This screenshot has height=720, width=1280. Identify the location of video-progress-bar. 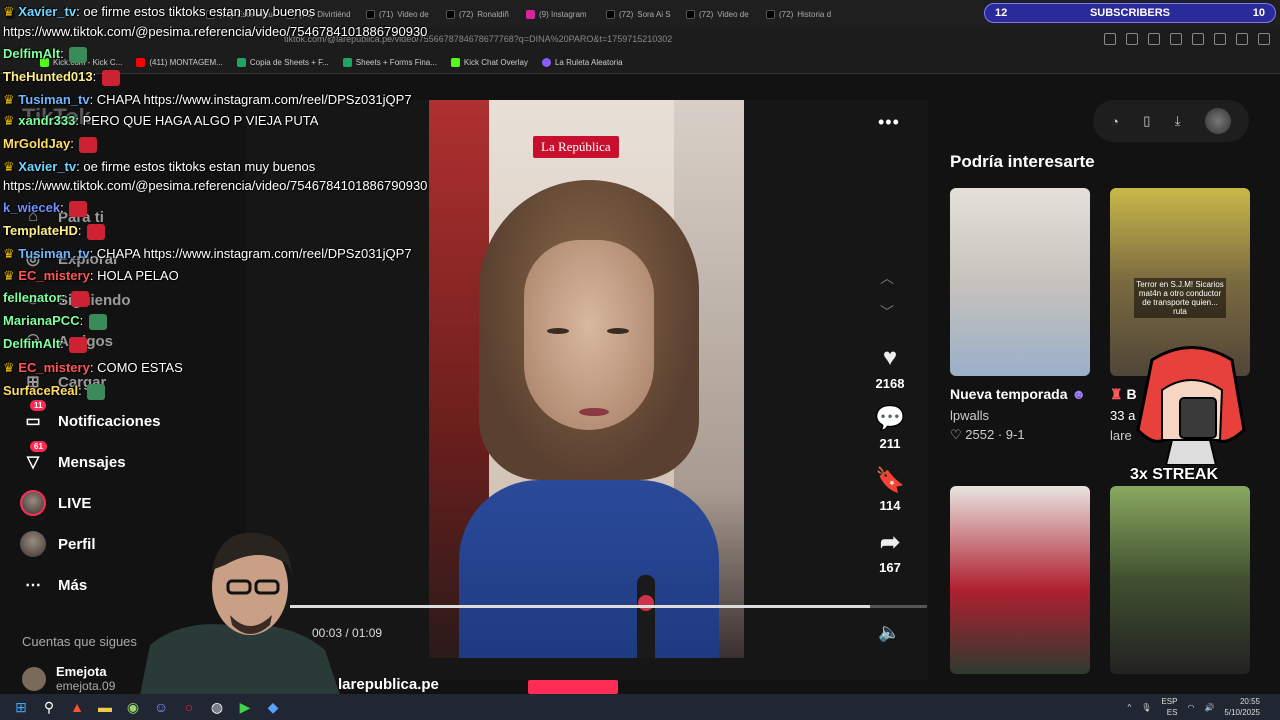
(608, 606).